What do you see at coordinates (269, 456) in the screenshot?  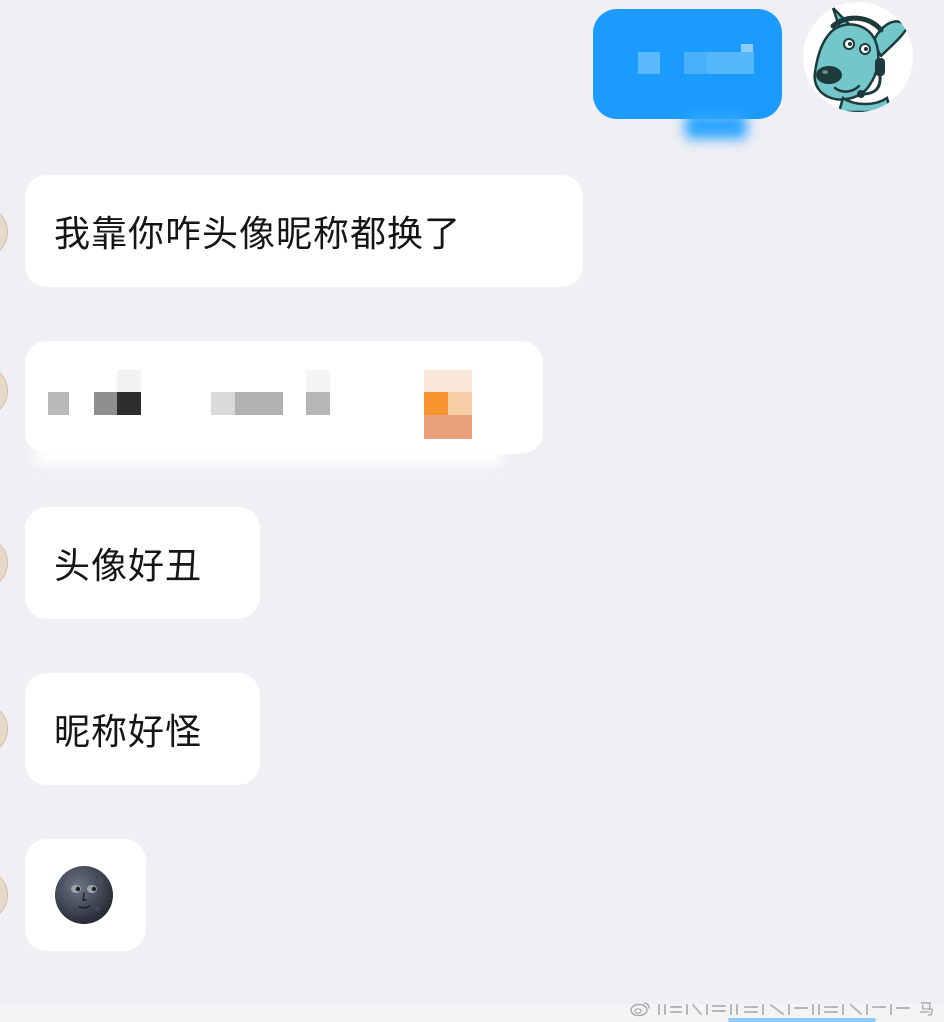 I see `blurred-edge` at bounding box center [269, 456].